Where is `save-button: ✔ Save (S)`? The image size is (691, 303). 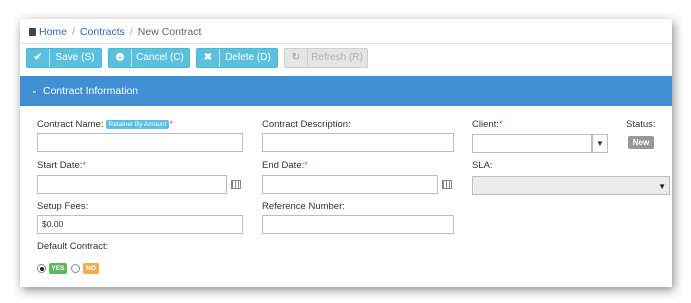
save-button: ✔ Save (S) is located at coordinates (64, 58).